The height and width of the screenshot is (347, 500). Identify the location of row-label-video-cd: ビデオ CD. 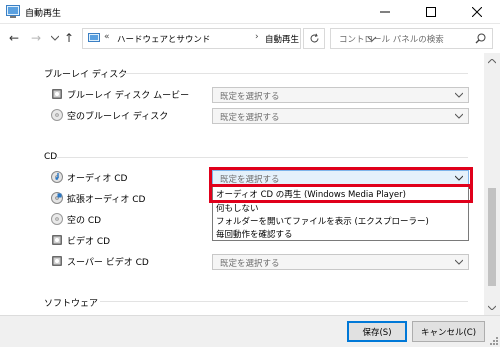
(89, 242).